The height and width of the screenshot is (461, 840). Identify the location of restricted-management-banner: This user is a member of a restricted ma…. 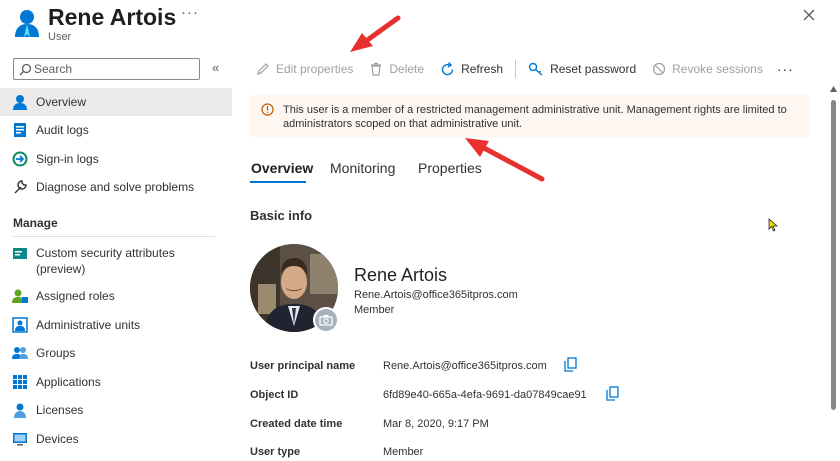
(529, 116).